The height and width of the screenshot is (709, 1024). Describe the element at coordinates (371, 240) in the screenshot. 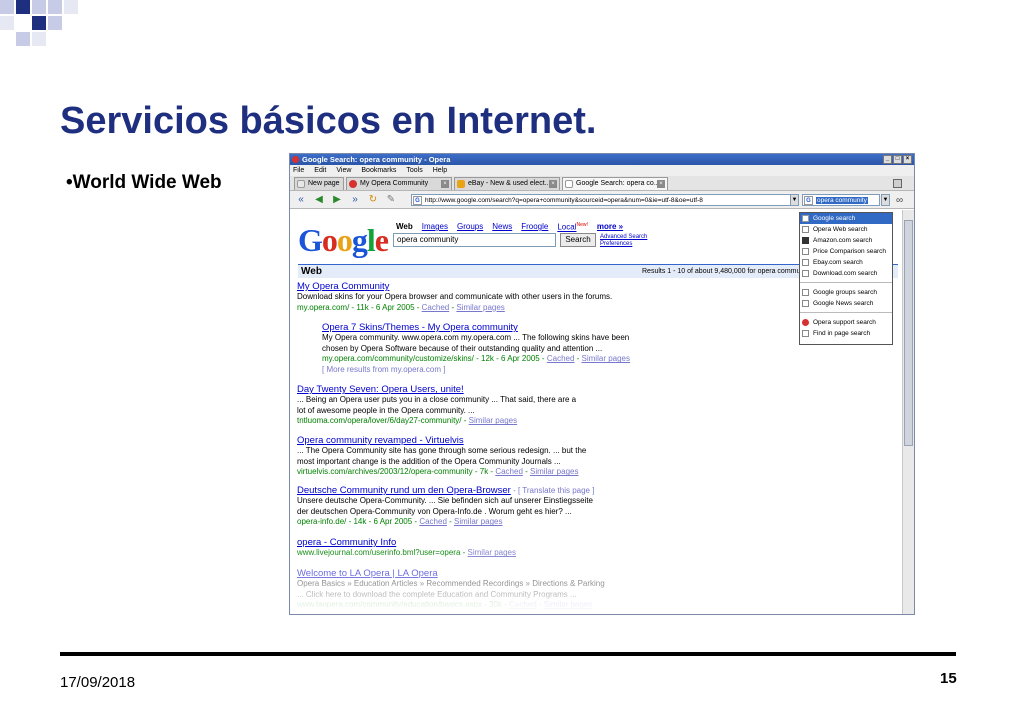

I see `logo-letter: l` at that location.